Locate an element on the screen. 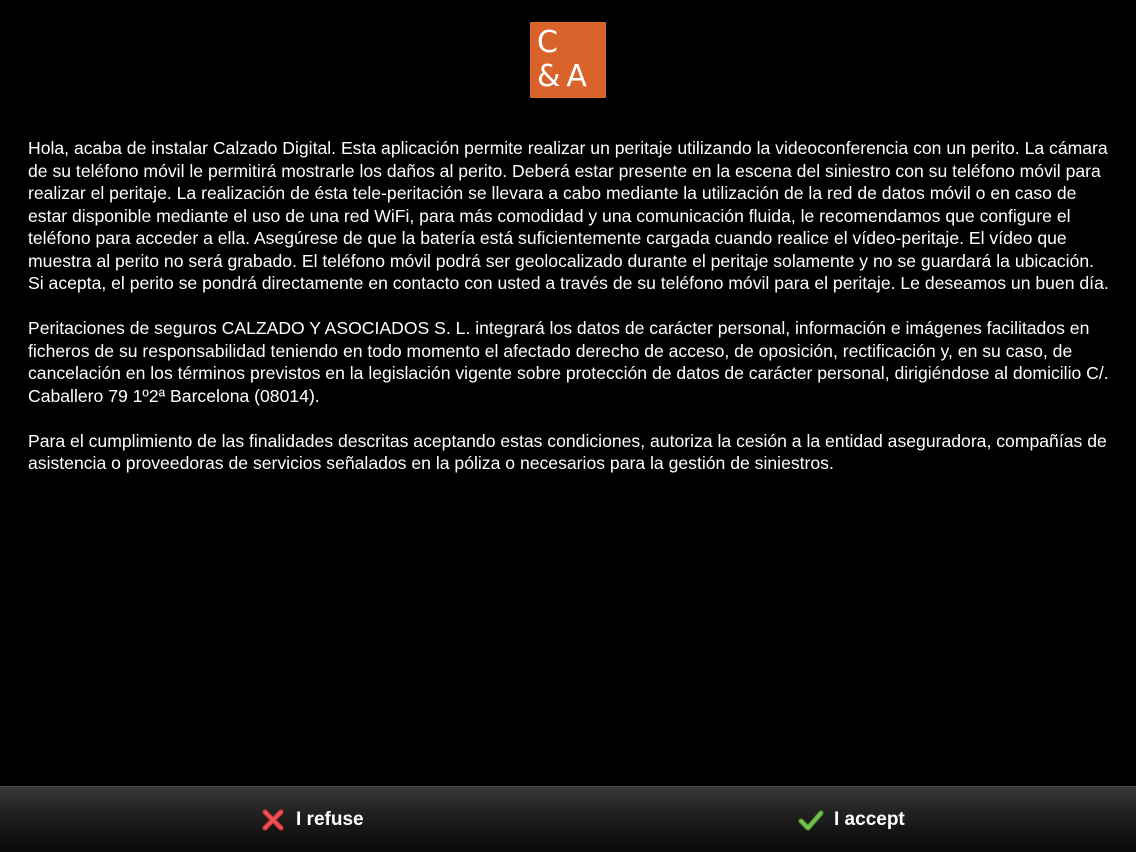 This screenshot has height=852, width=1136. logo-text-line1: C is located at coordinates (547, 42).